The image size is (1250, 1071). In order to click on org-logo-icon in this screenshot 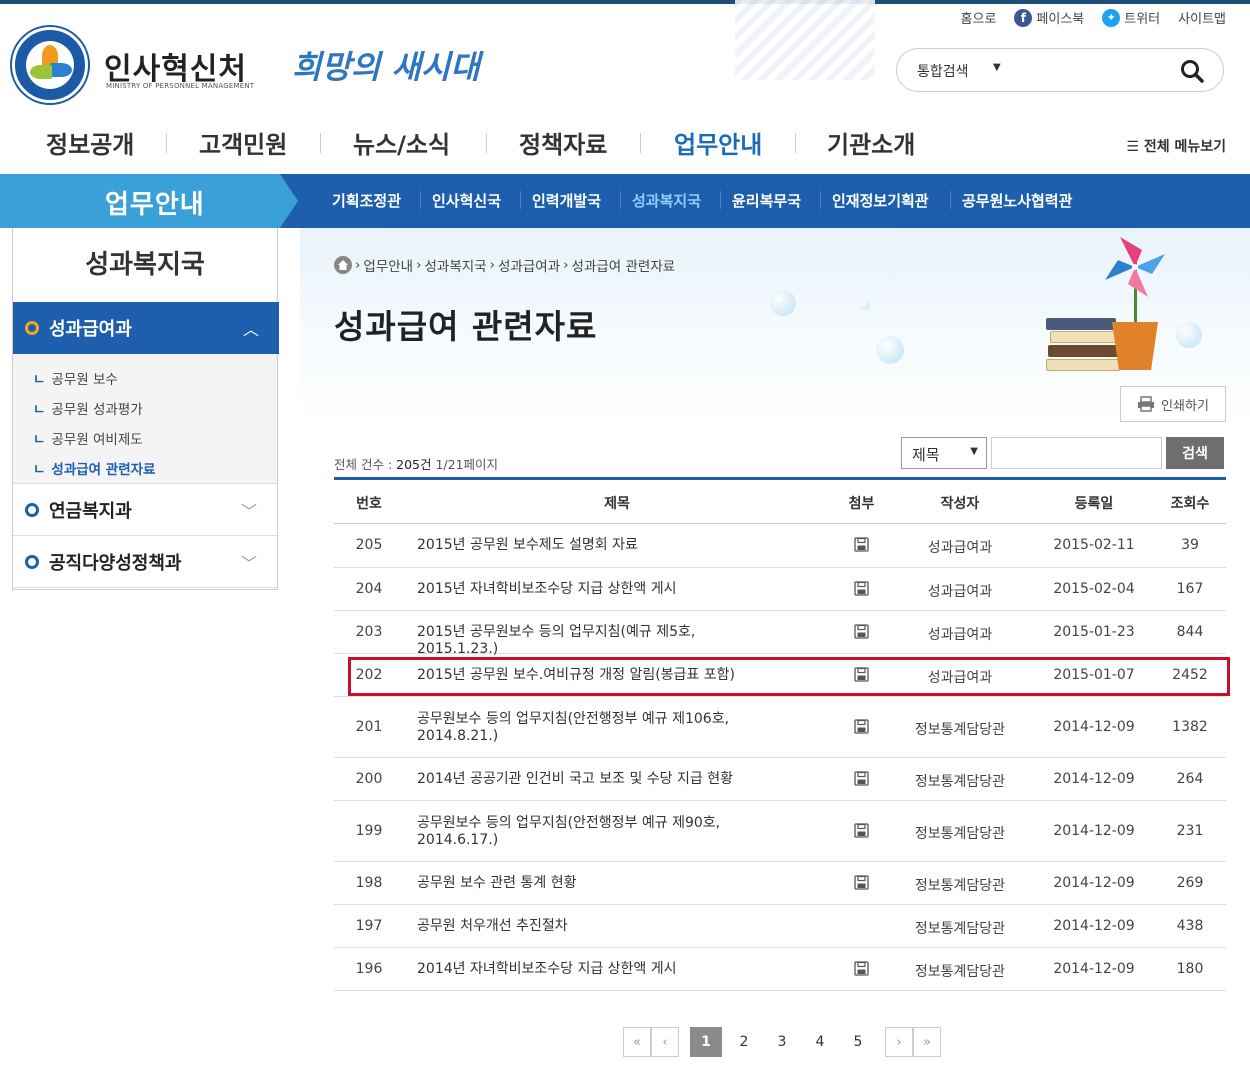, I will do `click(50, 65)`.